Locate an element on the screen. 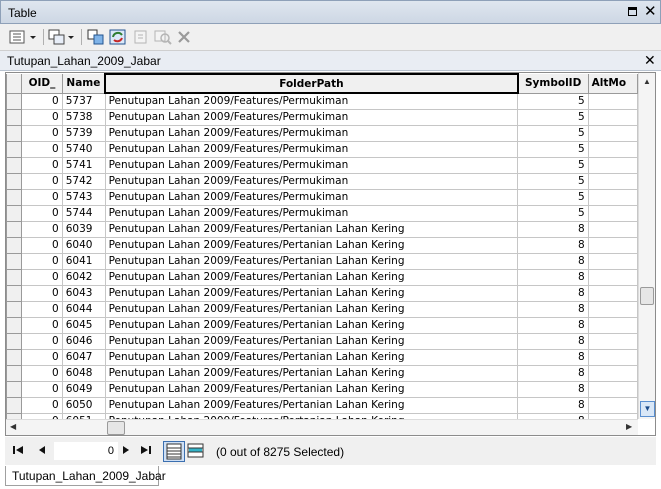 The image size is (661, 489). show-selected-records-button is located at coordinates (196, 451).